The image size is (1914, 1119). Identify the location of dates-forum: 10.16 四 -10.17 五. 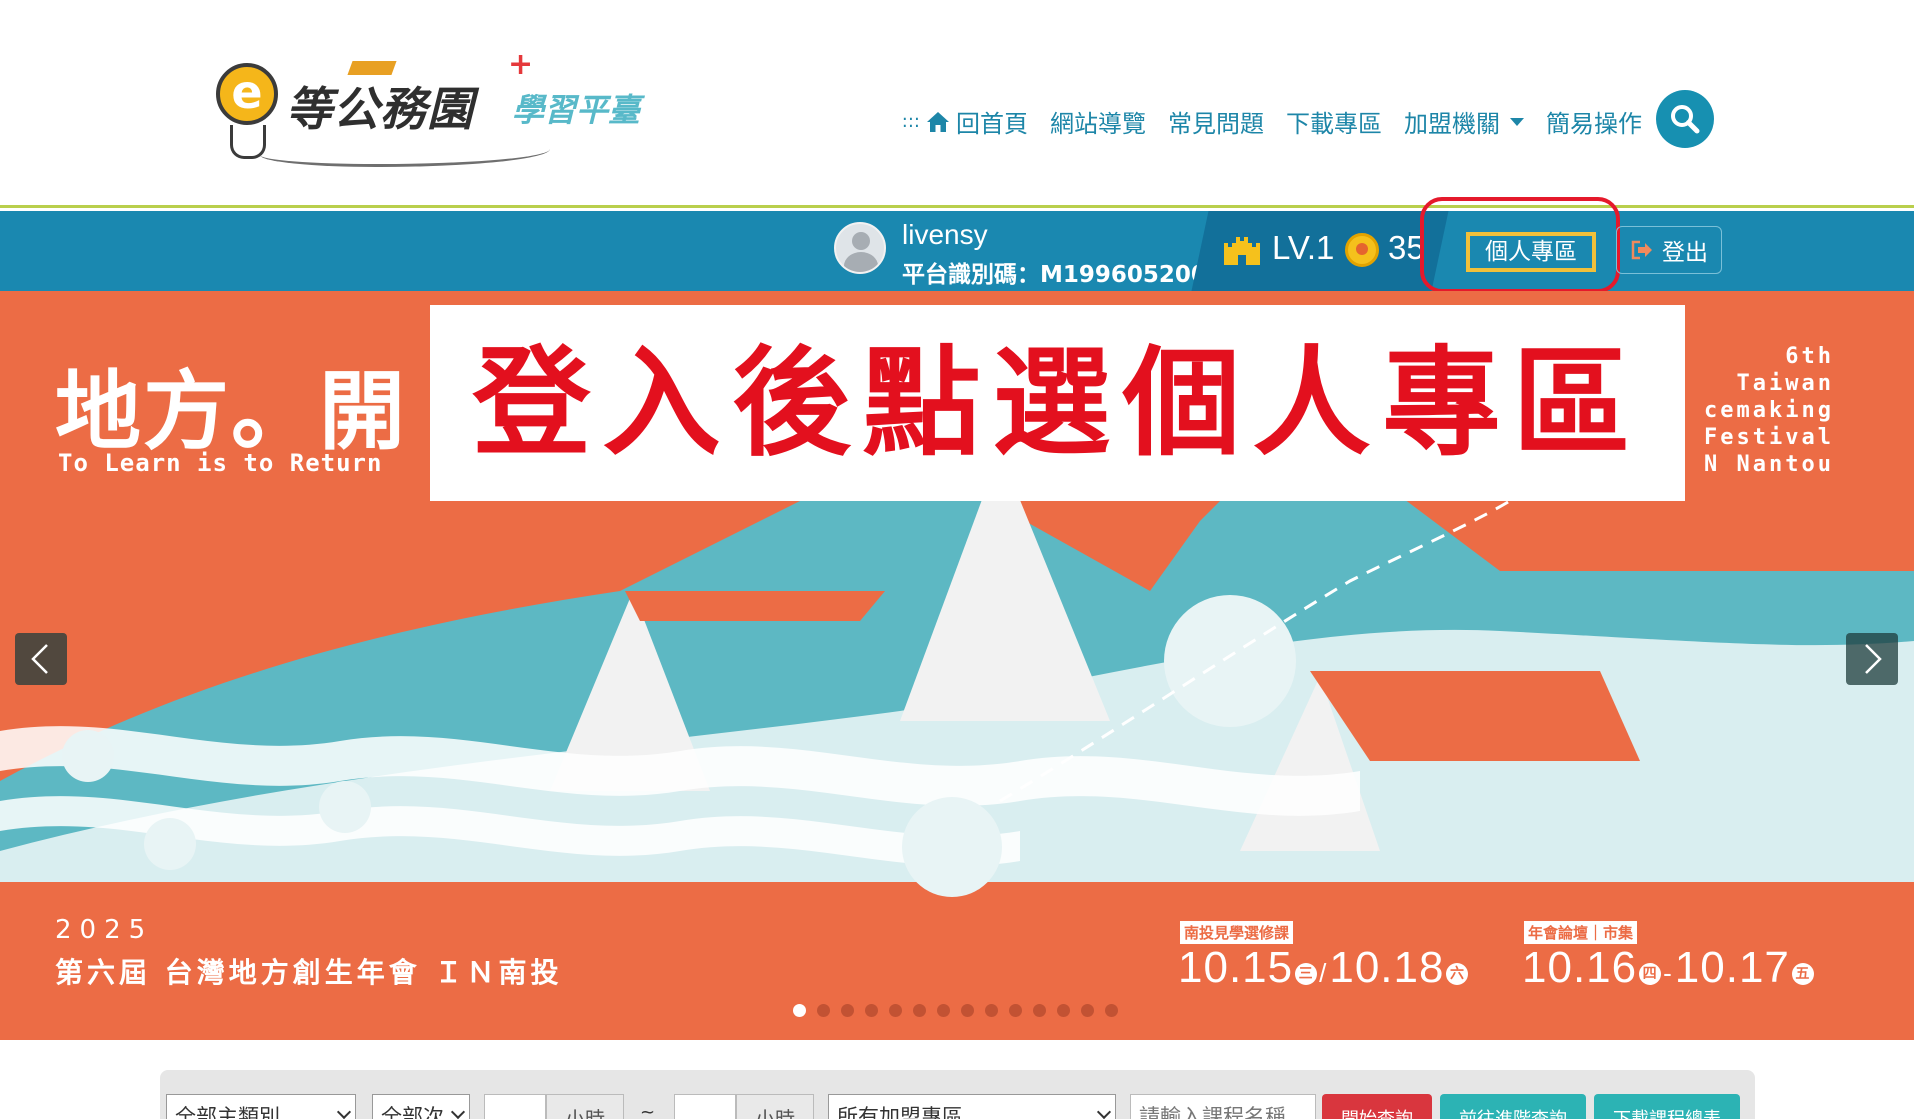
(1668, 968).